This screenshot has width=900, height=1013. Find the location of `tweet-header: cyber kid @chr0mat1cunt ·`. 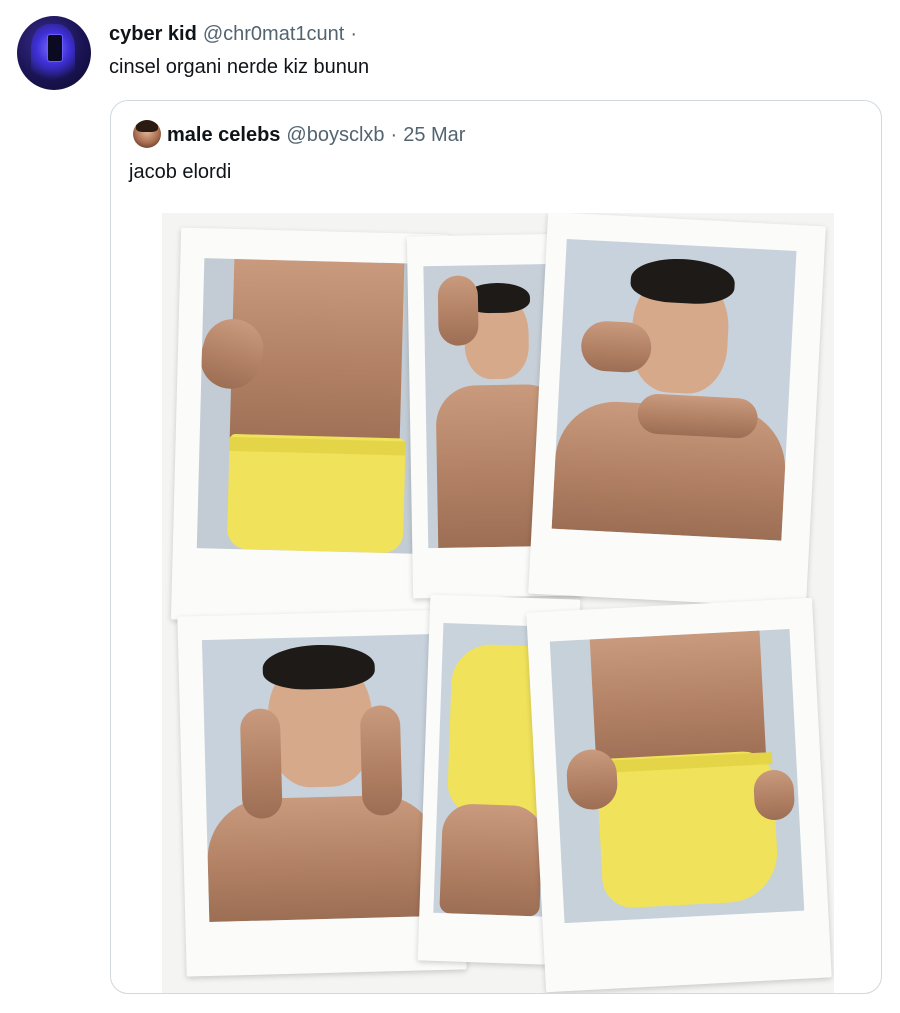

tweet-header: cyber kid @chr0mat1cunt · is located at coordinates (233, 34).